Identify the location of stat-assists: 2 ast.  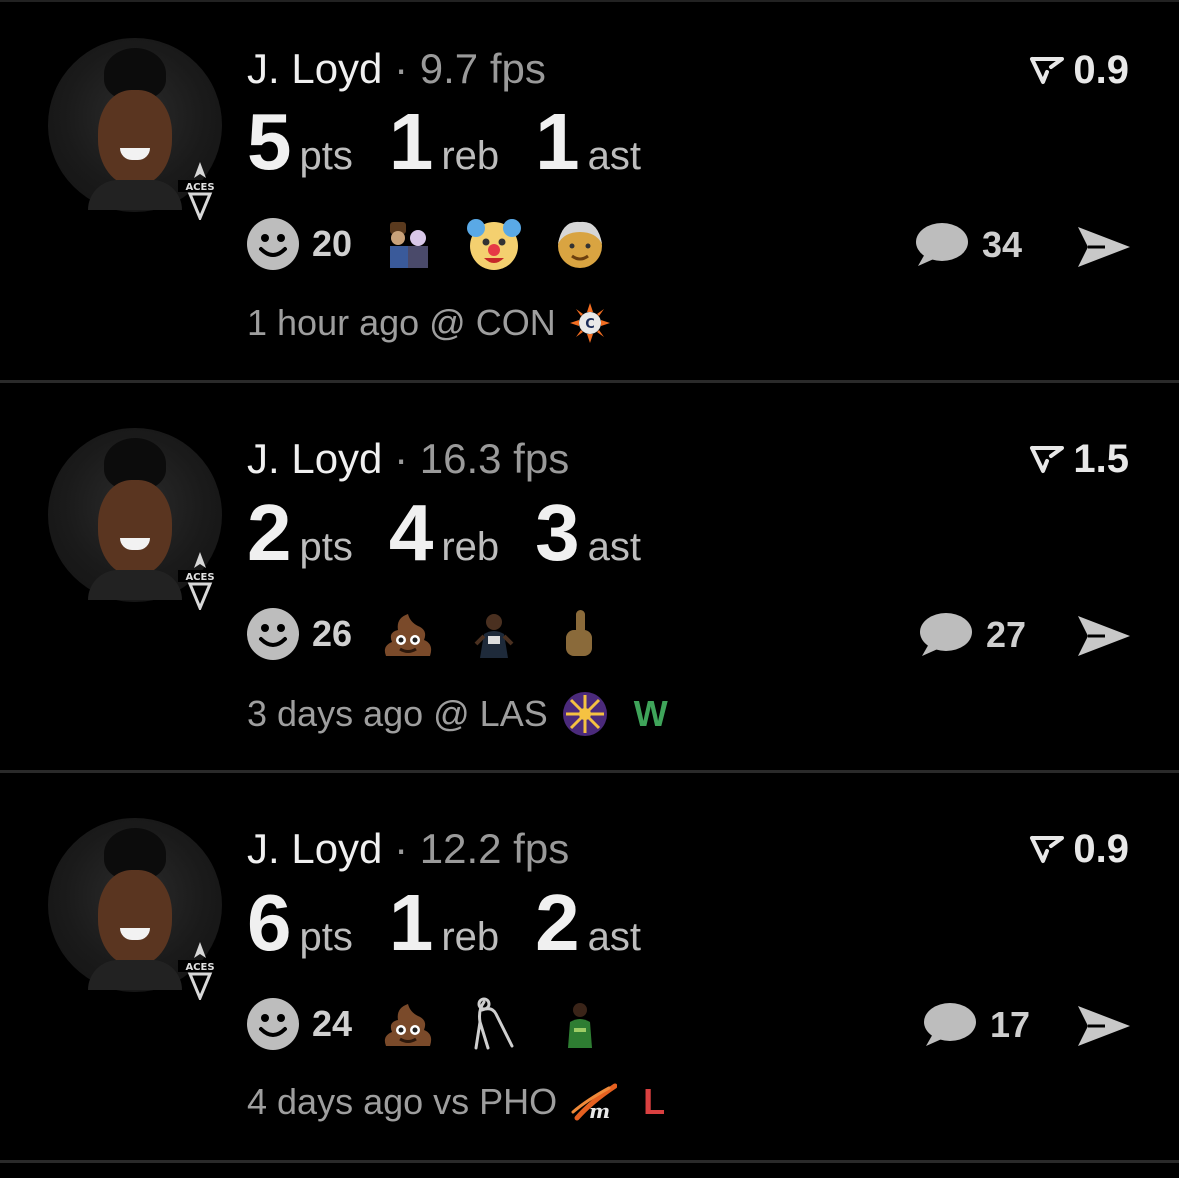
(588, 923).